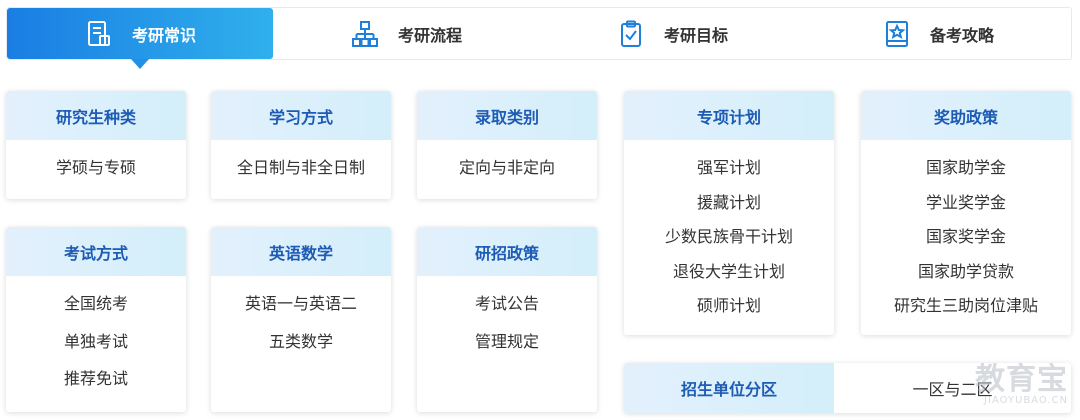 The height and width of the screenshot is (420, 1080). What do you see at coordinates (966, 203) in the screenshot?
I see `list-item: 学业奖学金` at bounding box center [966, 203].